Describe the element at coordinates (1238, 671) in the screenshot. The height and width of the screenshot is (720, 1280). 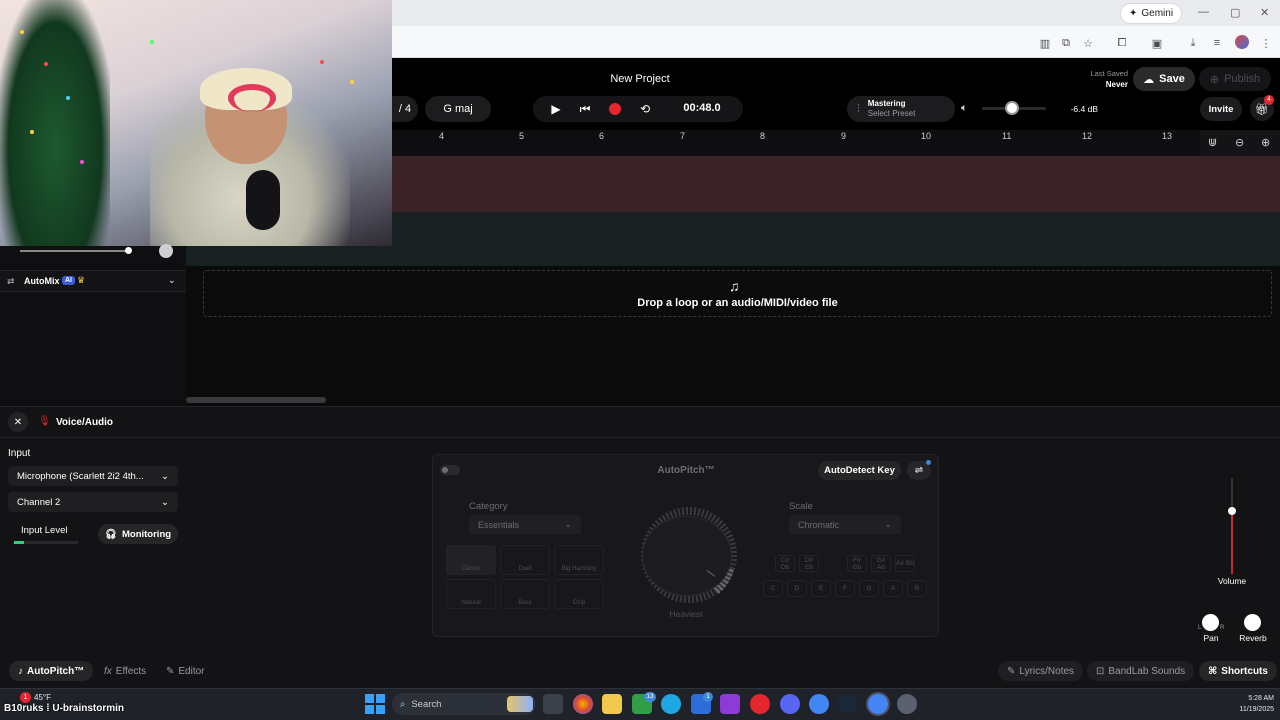
I see `shortcuts-button: ⌘ Shortcuts` at that location.